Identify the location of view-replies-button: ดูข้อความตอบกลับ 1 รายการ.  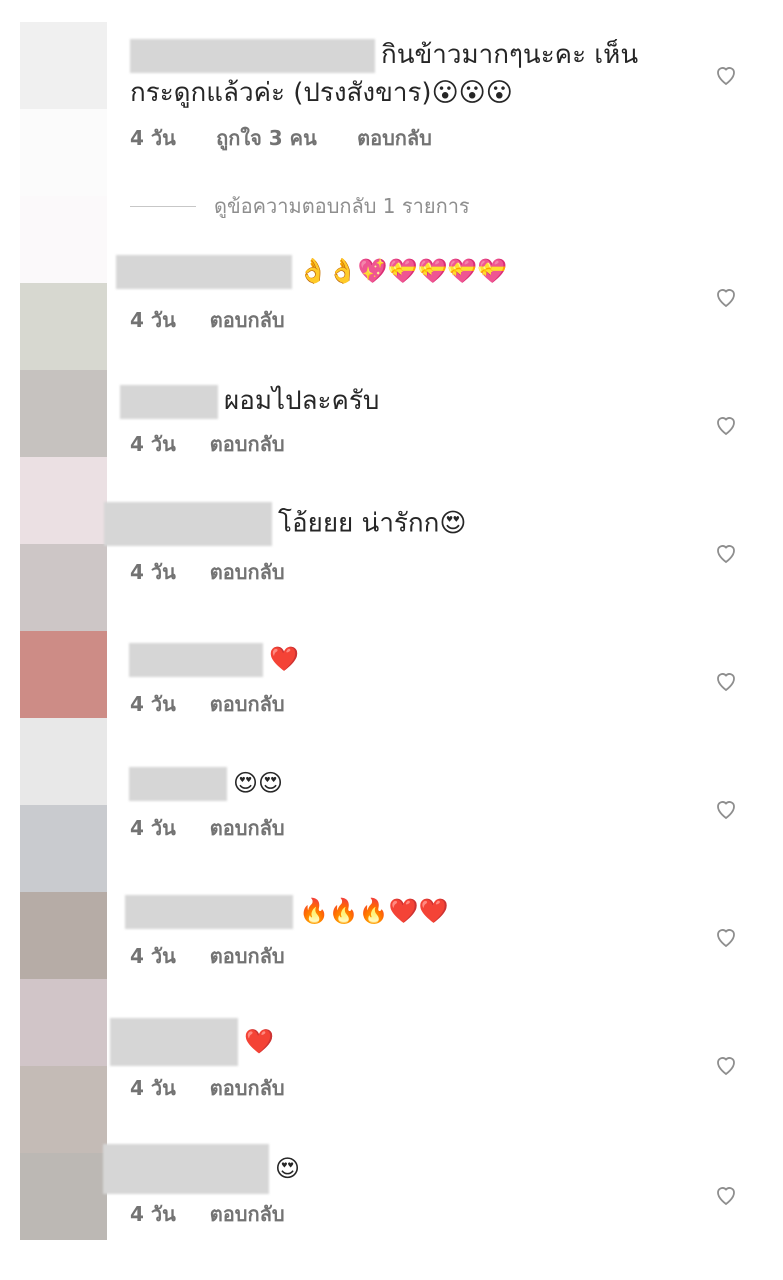
(300, 206).